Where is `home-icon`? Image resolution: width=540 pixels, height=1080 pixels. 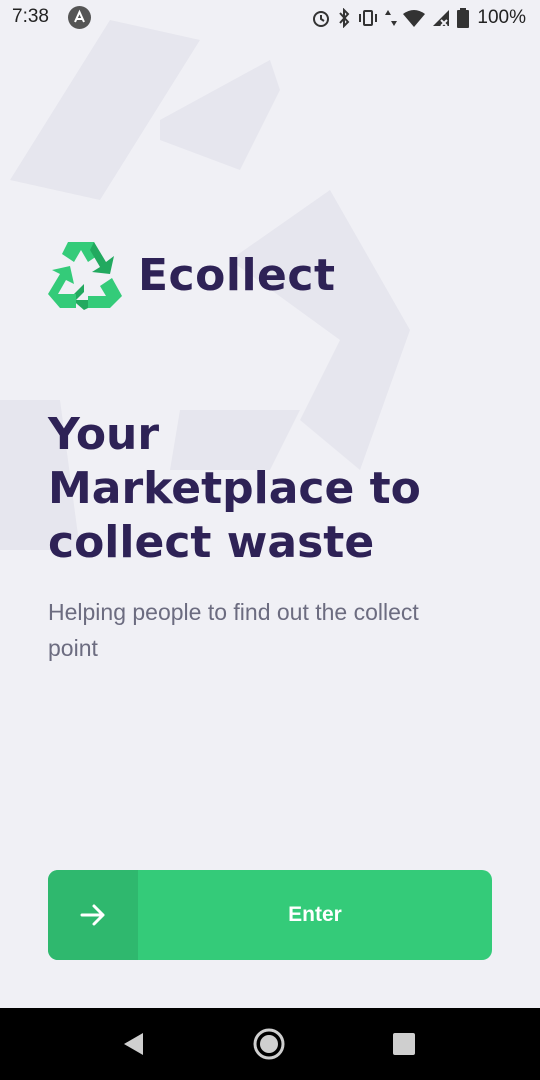
home-icon is located at coordinates (269, 1044).